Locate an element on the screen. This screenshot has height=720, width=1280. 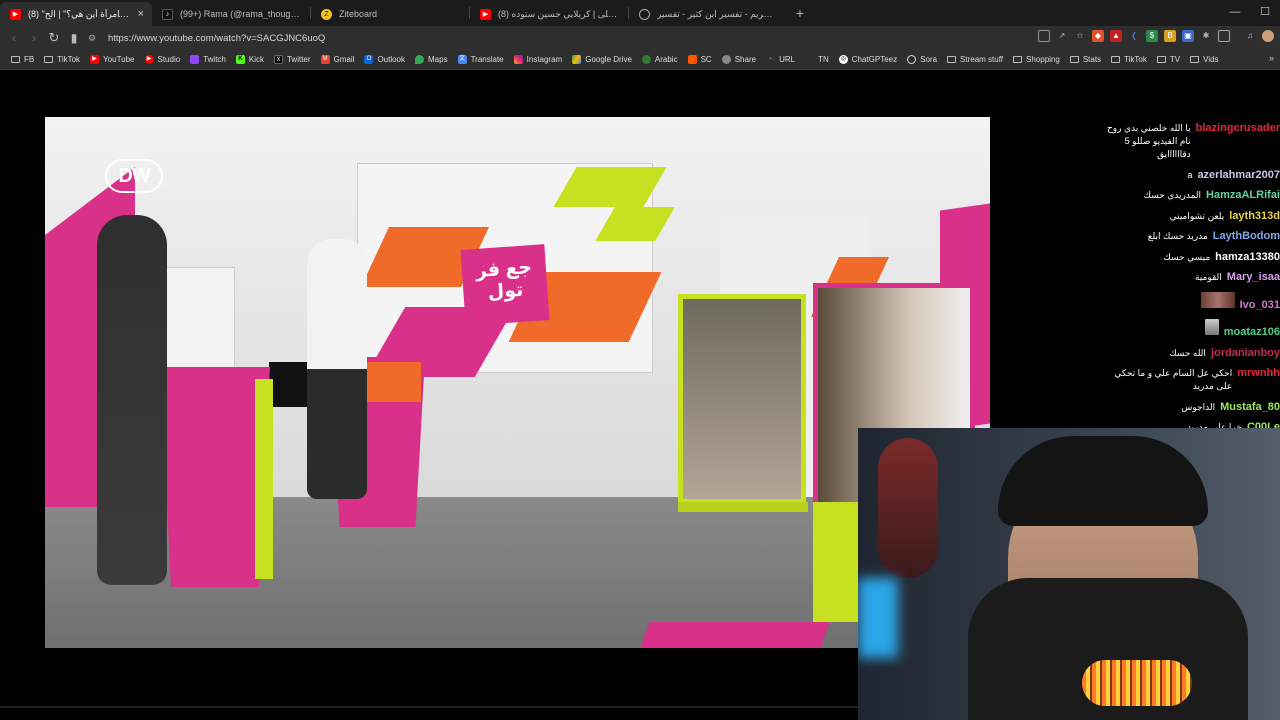
extension-icon: B is located at coordinates (1170, 36).